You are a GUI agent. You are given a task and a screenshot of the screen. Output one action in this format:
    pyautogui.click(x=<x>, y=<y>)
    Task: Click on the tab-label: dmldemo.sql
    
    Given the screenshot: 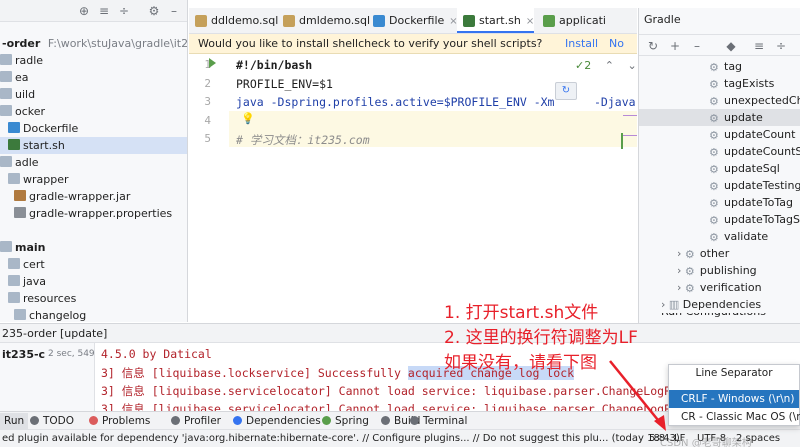 What is the action you would take?
    pyautogui.click(x=335, y=20)
    